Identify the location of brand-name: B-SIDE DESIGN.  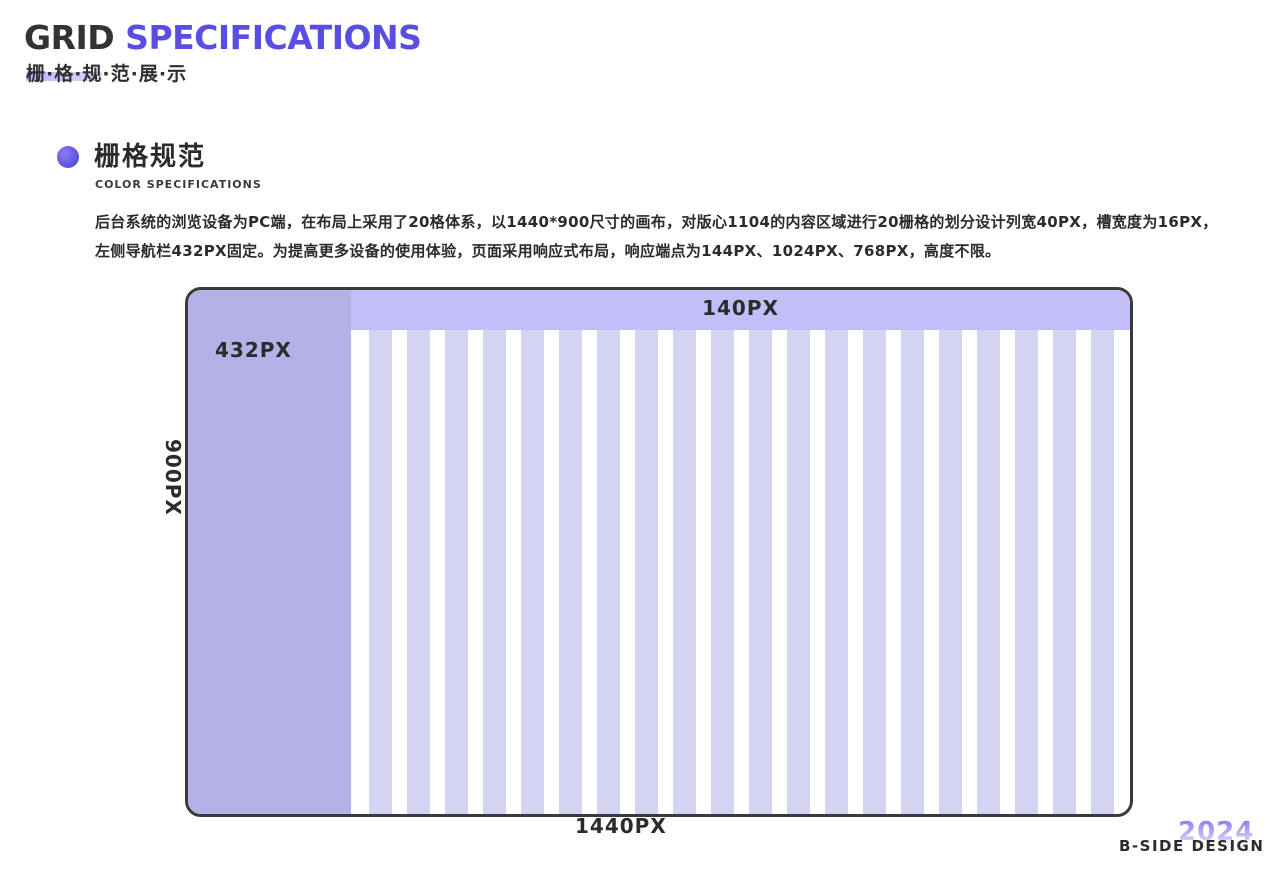
(1192, 846).